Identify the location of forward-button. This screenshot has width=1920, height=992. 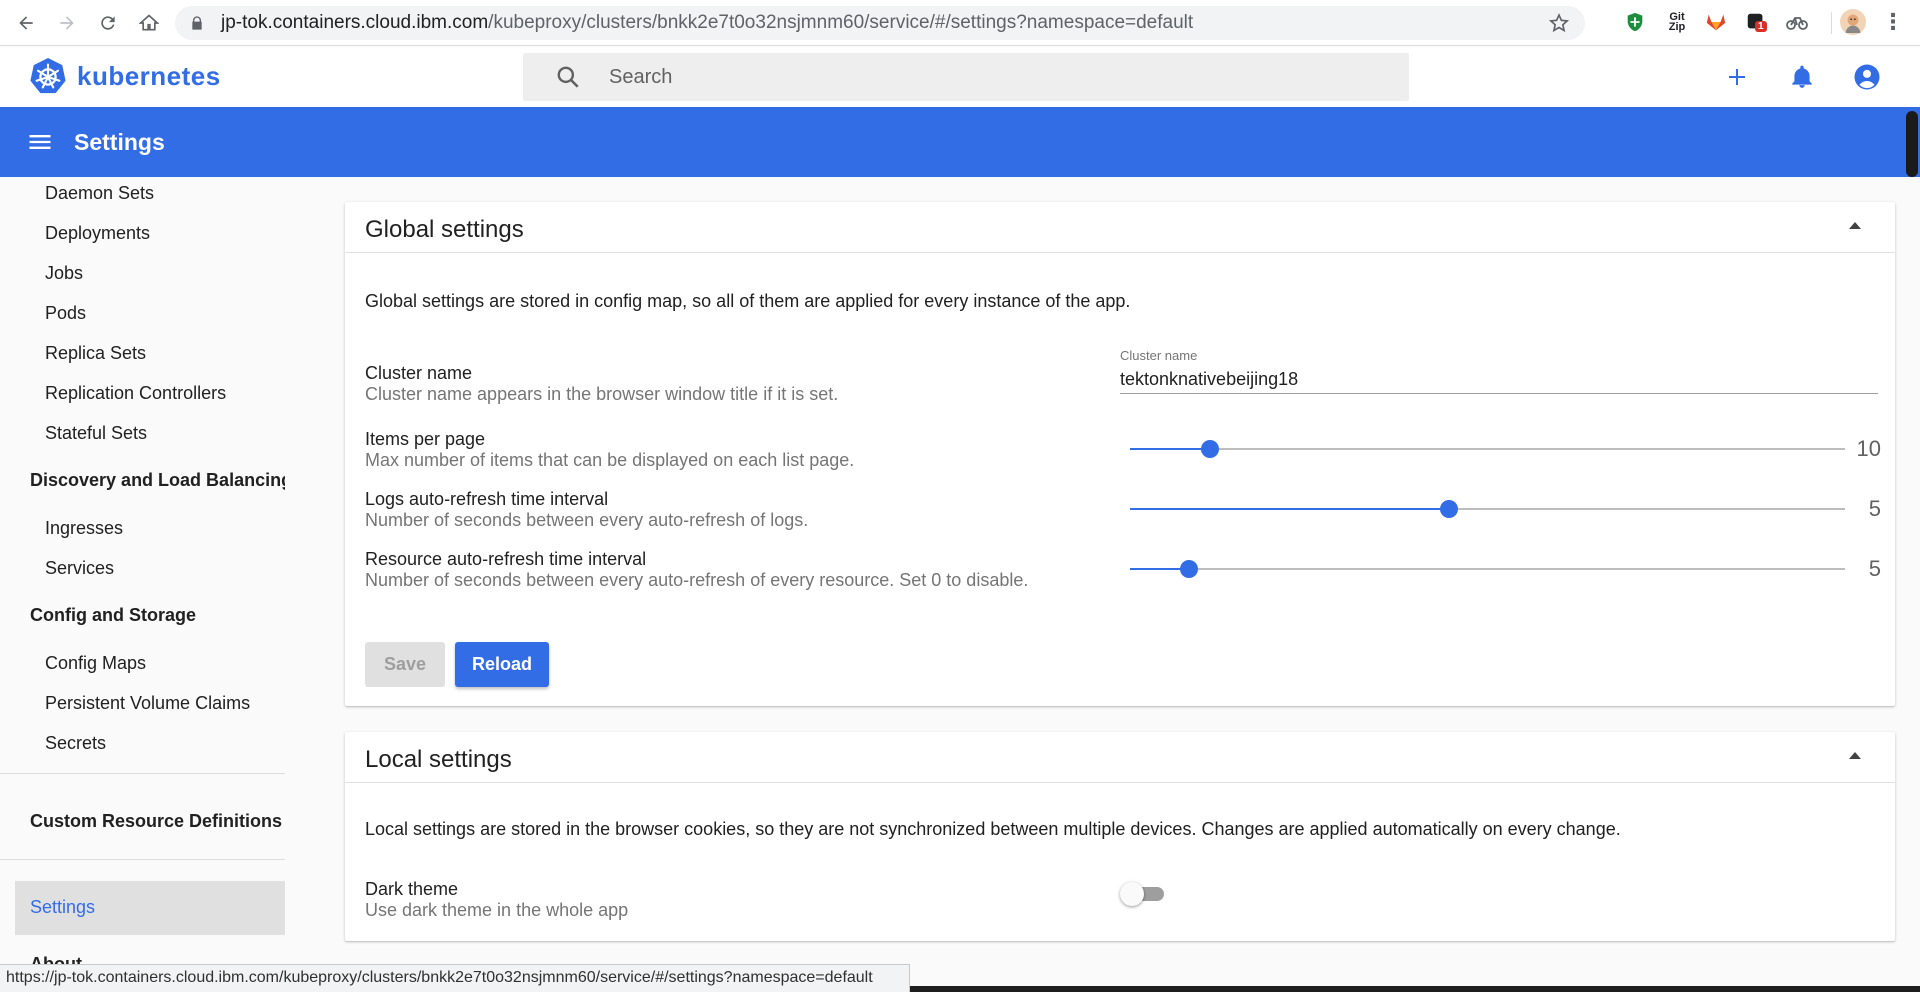
(67, 23).